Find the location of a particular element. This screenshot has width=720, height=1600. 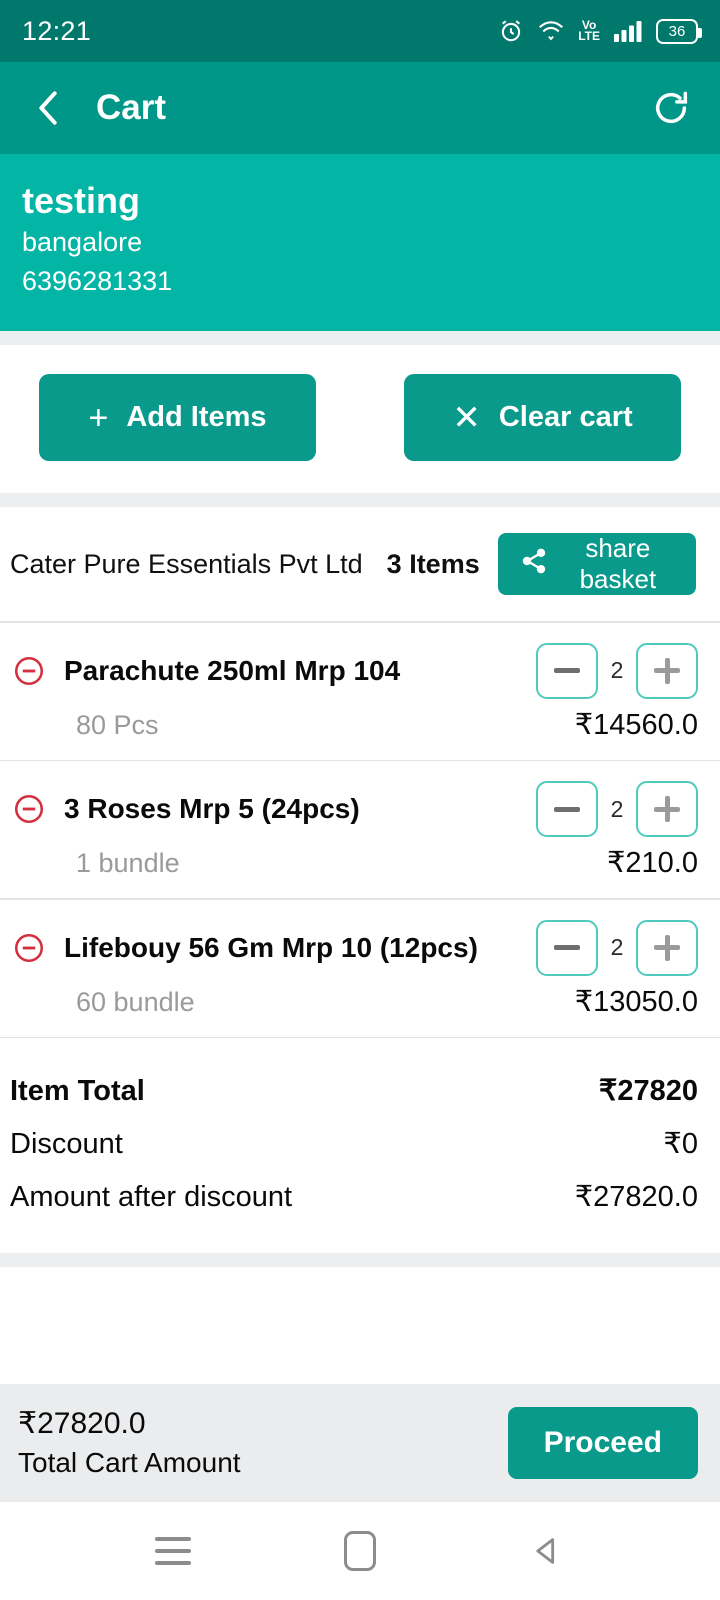

summary-value: ₹27820.0 is located at coordinates (636, 1197).